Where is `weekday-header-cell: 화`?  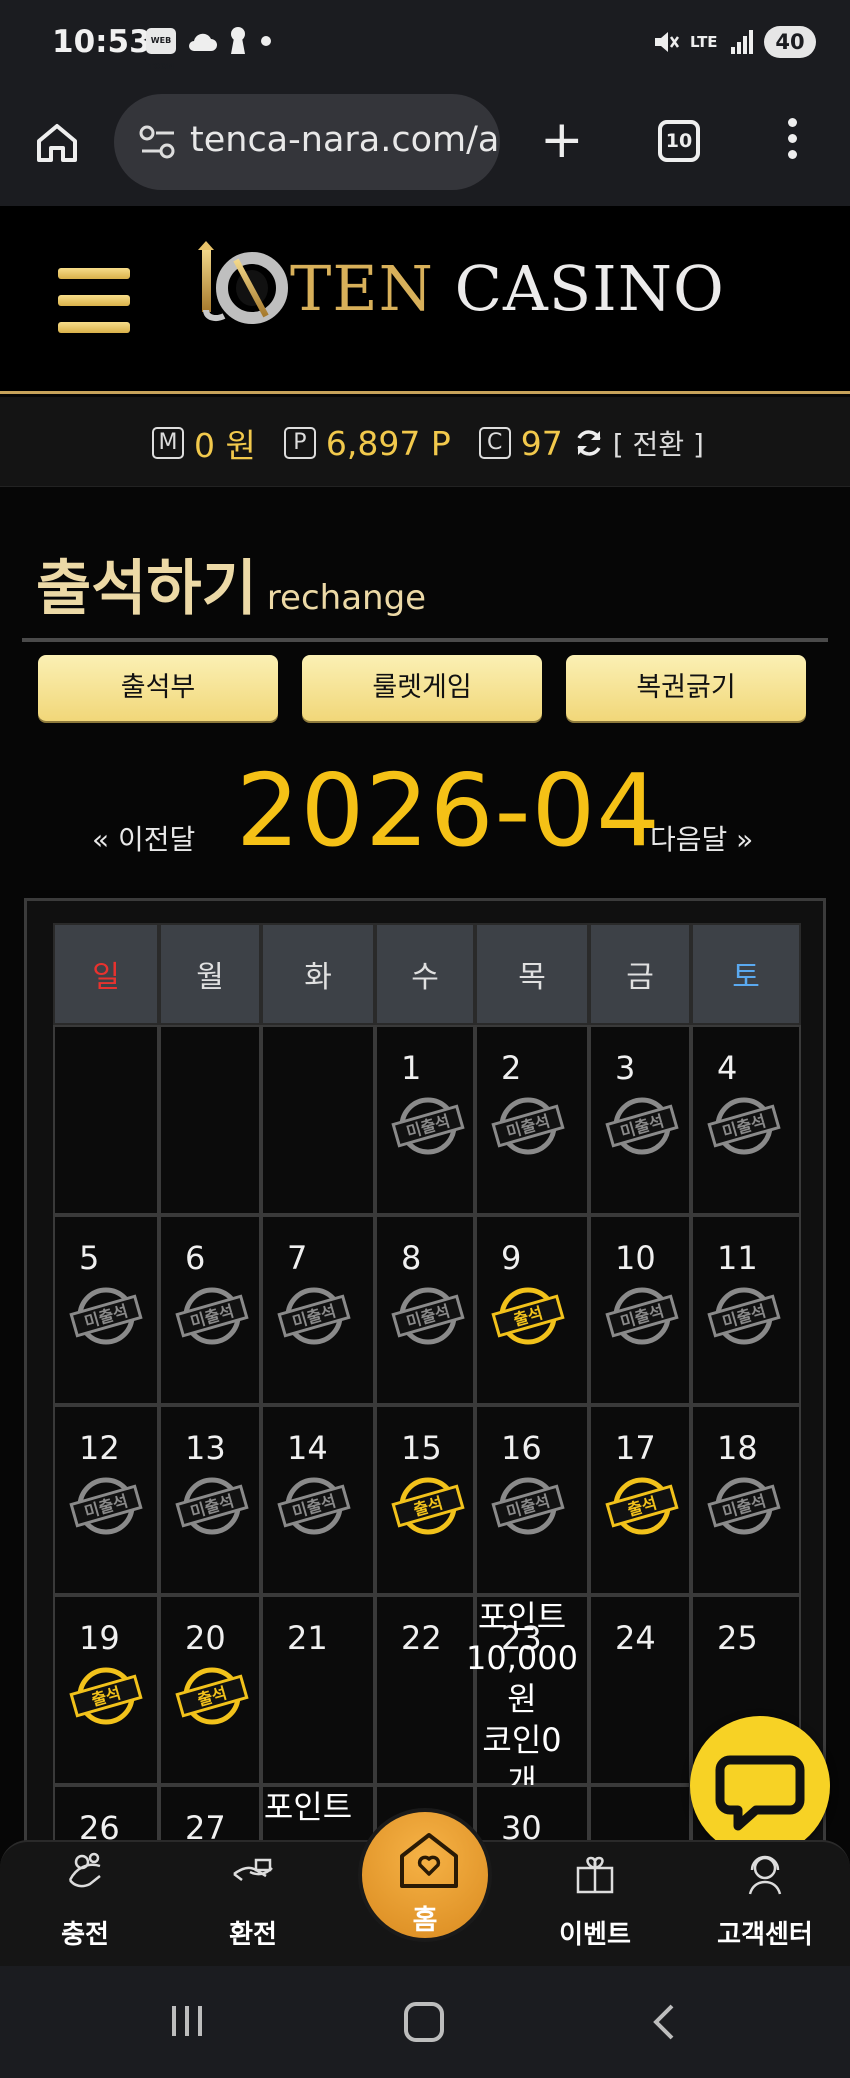
weekday-header-cell: 화 is located at coordinates (318, 974).